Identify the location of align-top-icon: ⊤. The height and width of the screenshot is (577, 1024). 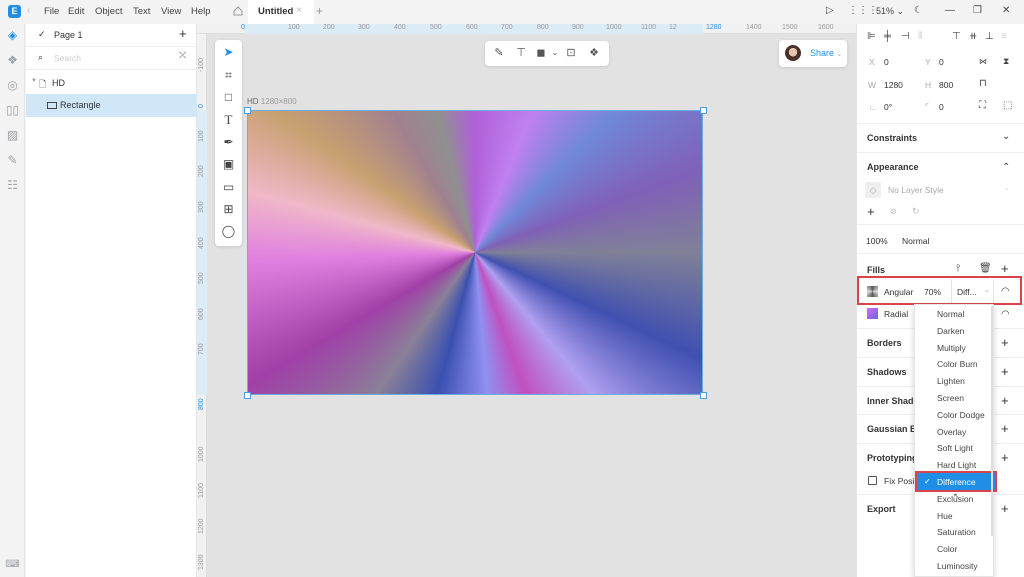
(956, 36).